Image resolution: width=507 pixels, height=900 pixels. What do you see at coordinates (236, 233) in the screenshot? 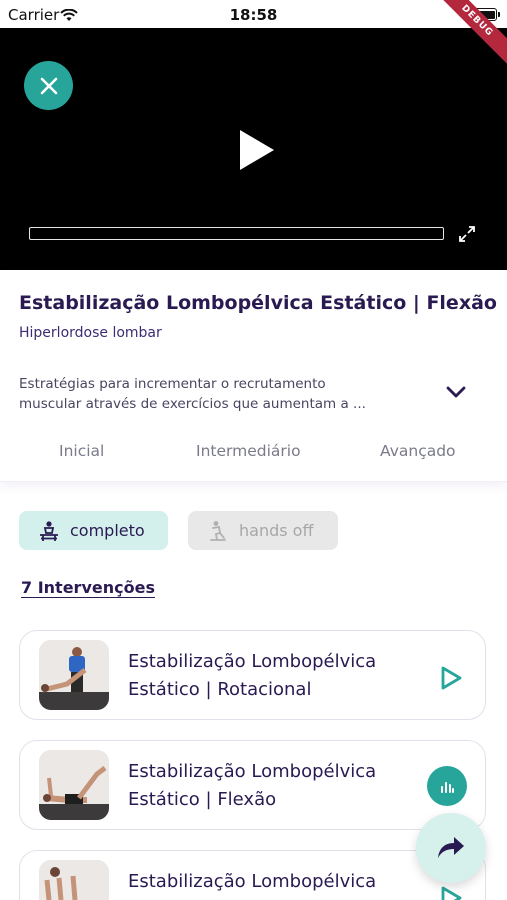
I see `video-progress-bar` at bounding box center [236, 233].